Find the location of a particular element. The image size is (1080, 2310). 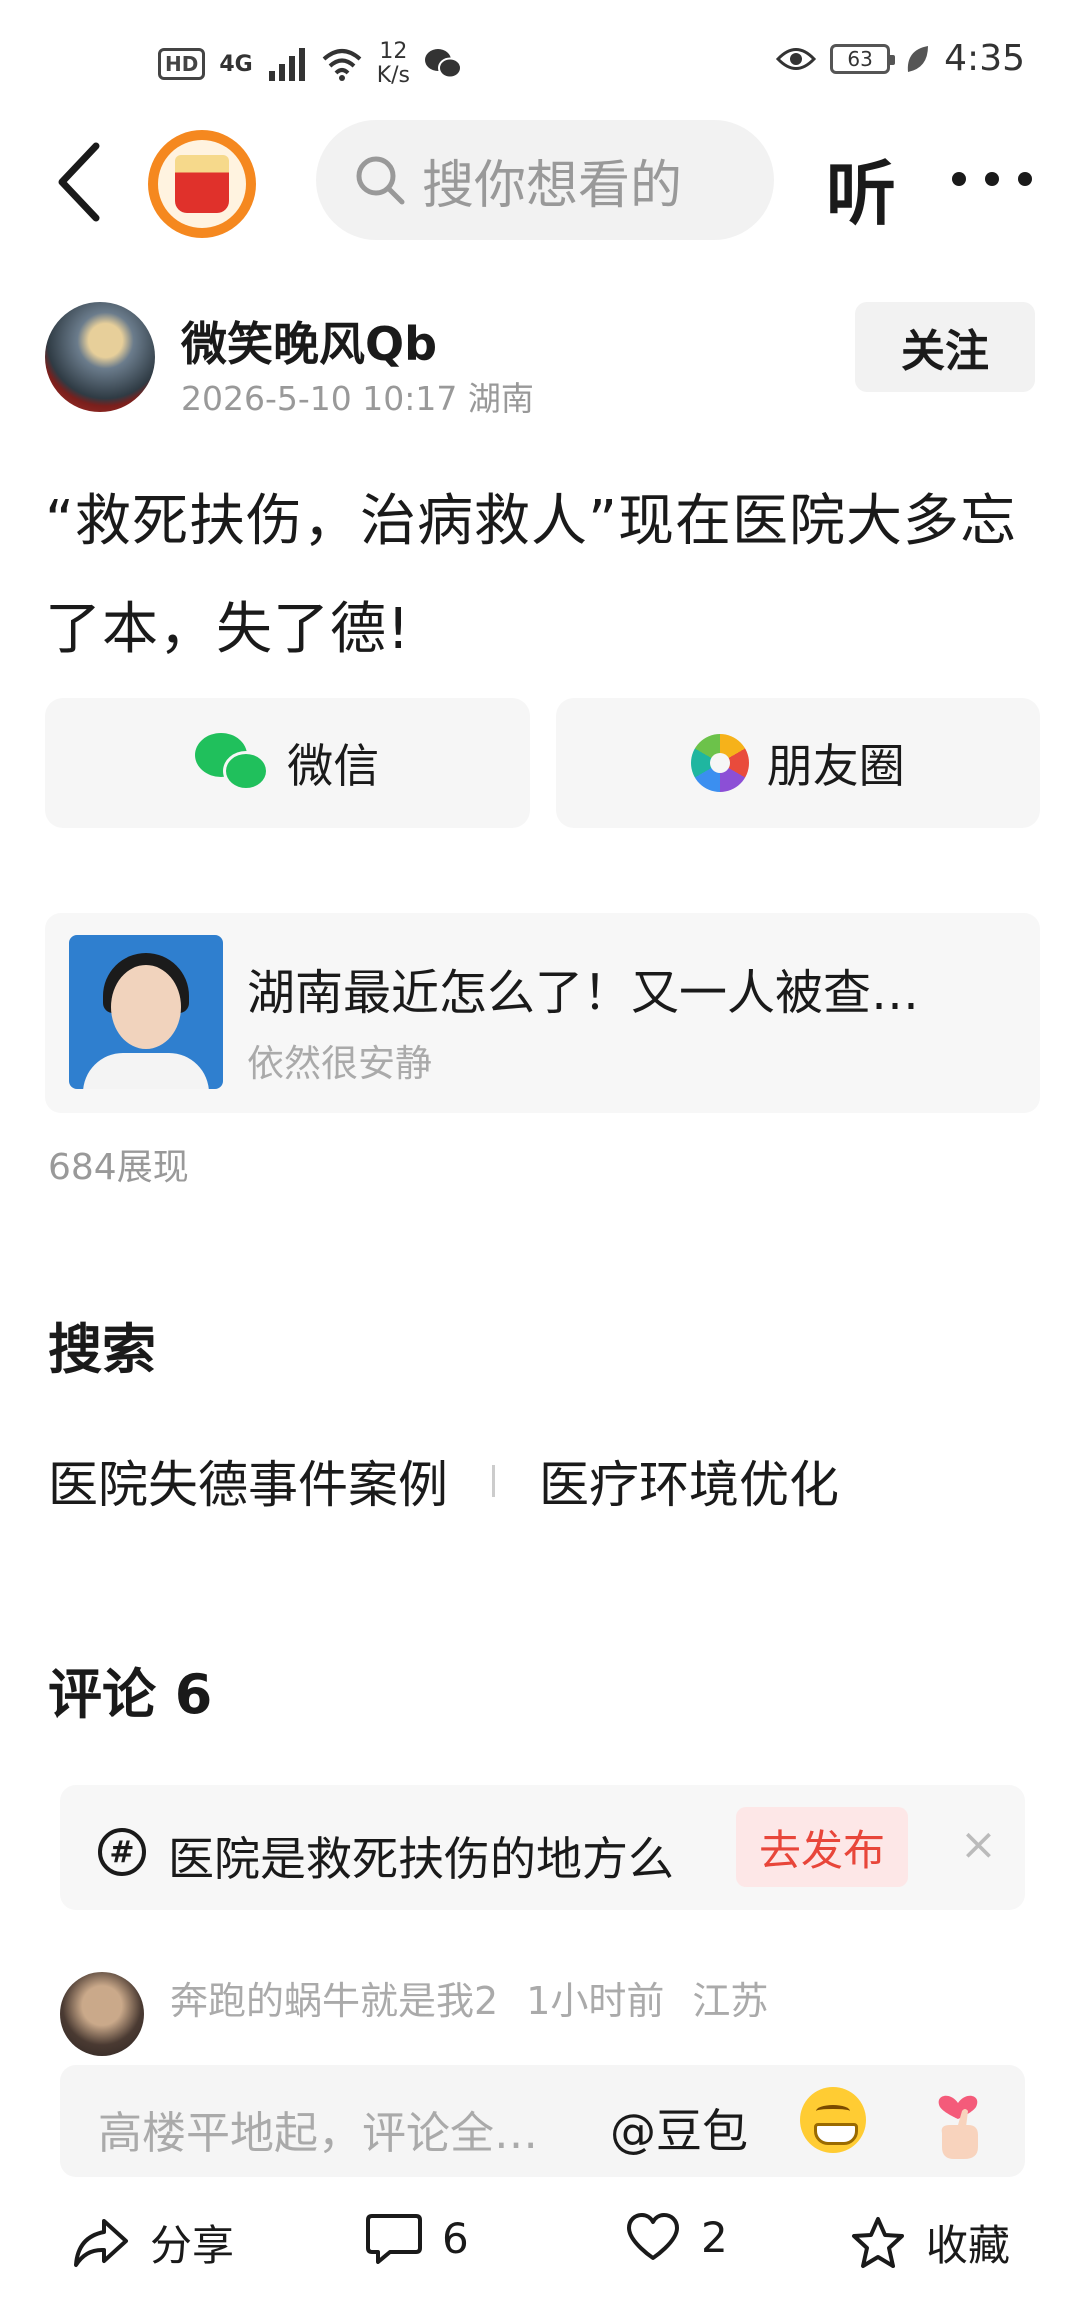

share-moments-label: 朋友圈 is located at coordinates (835, 766).